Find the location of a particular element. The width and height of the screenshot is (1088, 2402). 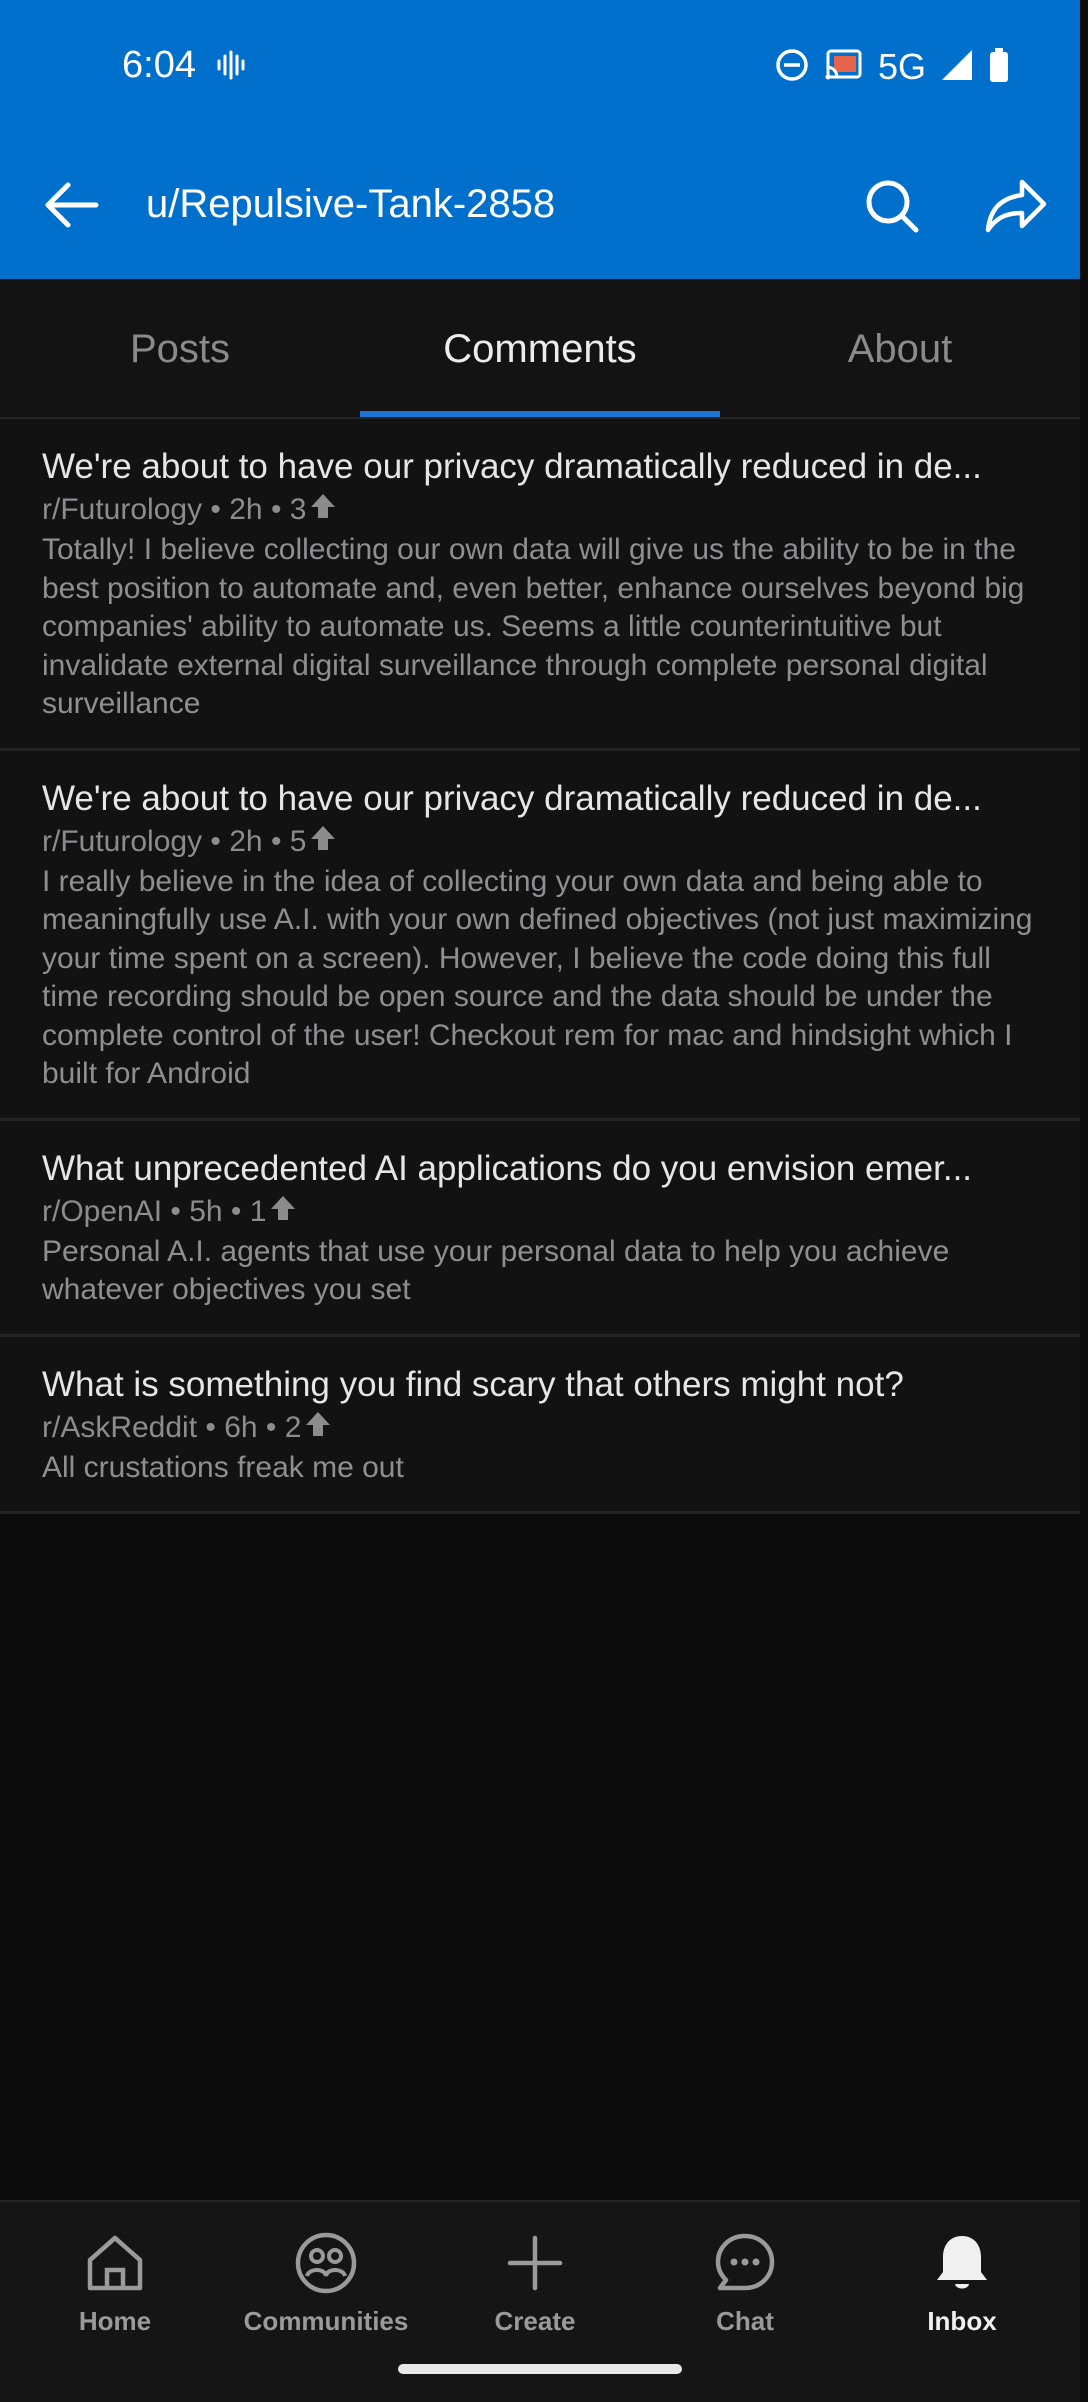

tab-comments: Comments is located at coordinates (540, 349).